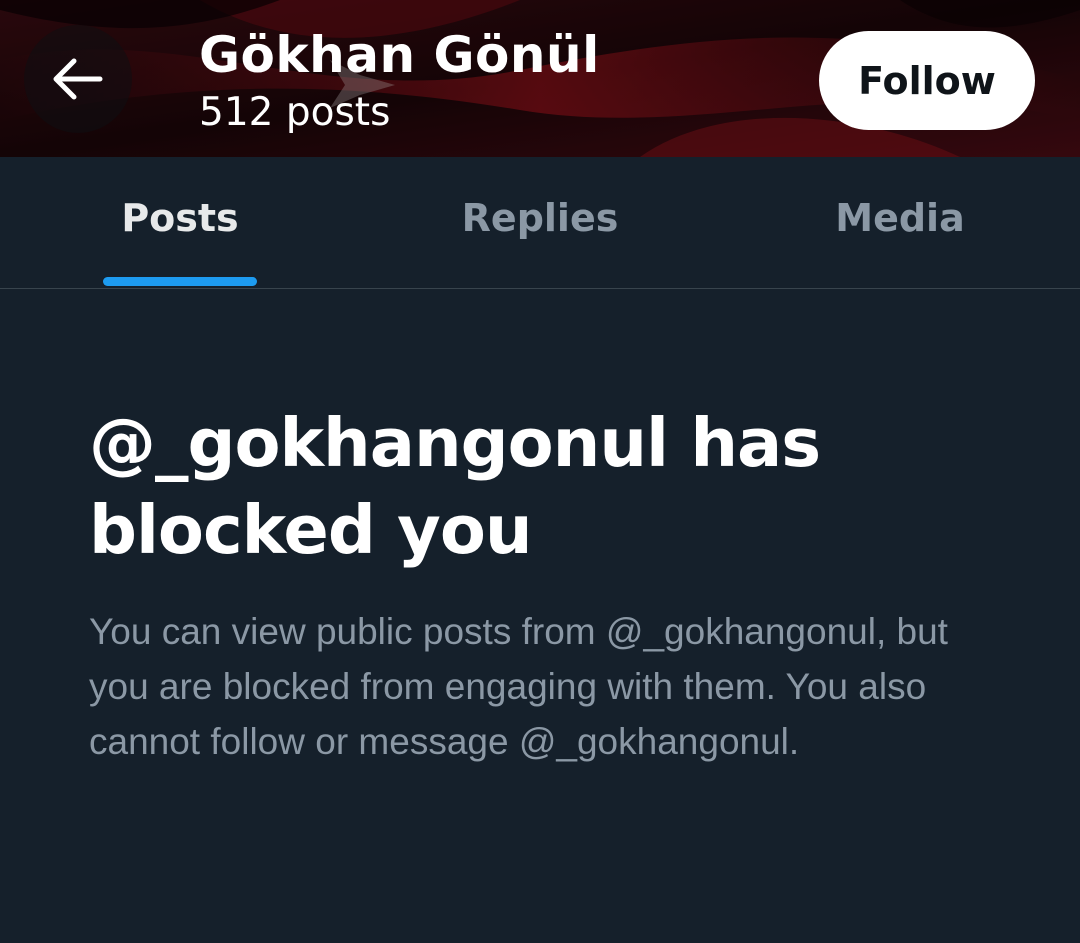 The height and width of the screenshot is (943, 1080). I want to click on blocked-title: @_gokhangonul has blocked you, so click(455, 486).